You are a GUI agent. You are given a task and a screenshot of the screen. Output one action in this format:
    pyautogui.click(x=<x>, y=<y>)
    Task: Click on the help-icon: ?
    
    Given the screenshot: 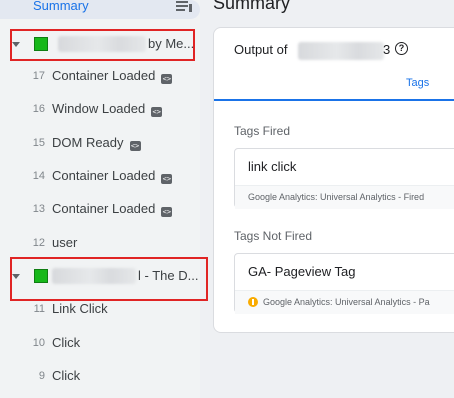 What is the action you would take?
    pyautogui.click(x=401, y=48)
    